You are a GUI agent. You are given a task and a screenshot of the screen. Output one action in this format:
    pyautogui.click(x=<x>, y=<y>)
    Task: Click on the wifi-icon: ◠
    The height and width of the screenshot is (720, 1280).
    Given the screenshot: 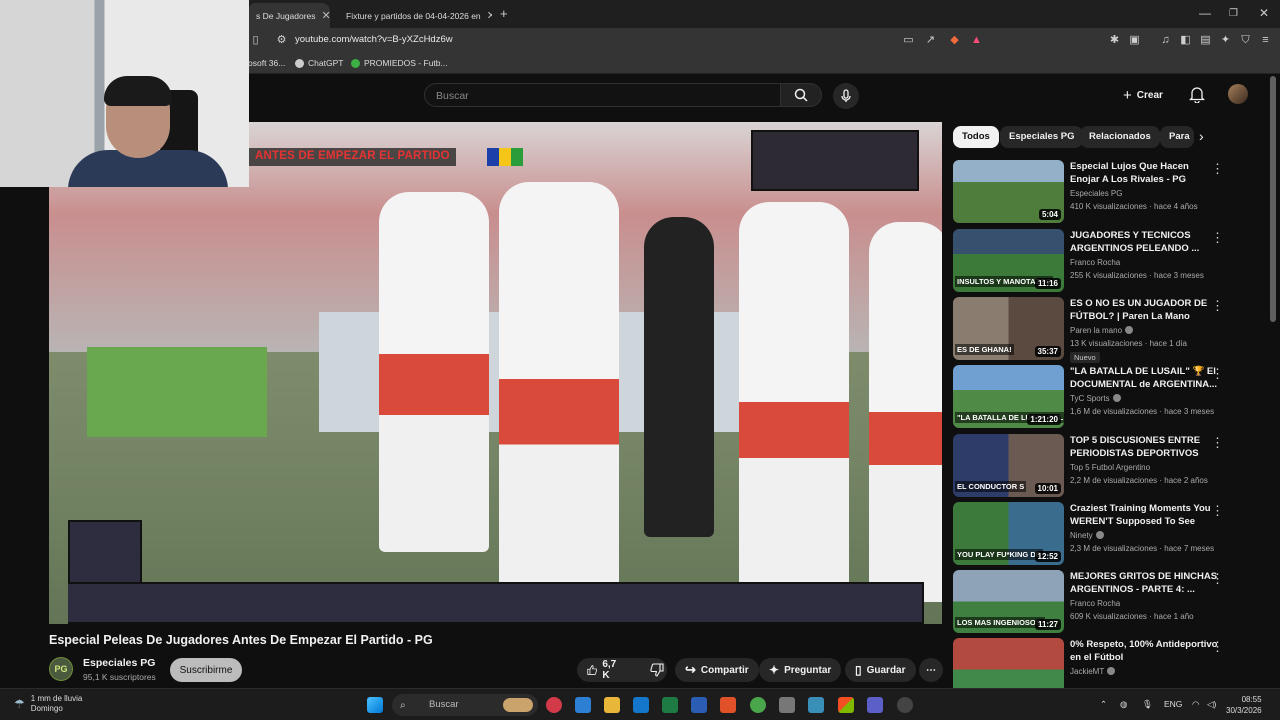 What is the action you would take?
    pyautogui.click(x=1195, y=704)
    